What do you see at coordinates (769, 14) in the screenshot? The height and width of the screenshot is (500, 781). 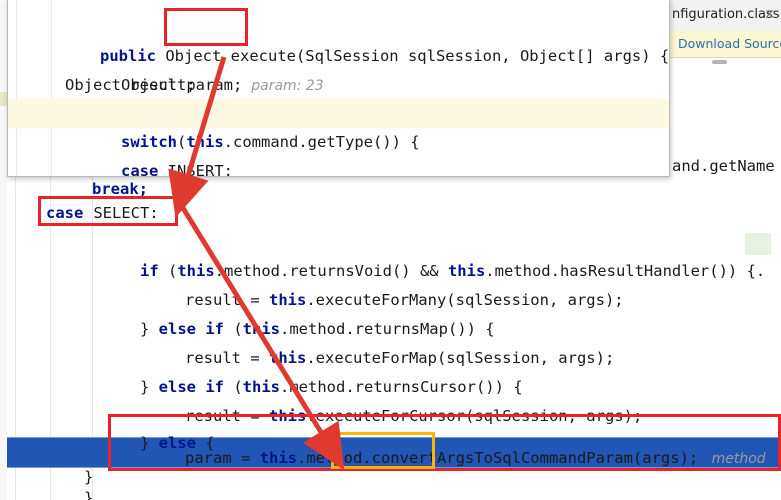 I see `close-icon: ×` at bounding box center [769, 14].